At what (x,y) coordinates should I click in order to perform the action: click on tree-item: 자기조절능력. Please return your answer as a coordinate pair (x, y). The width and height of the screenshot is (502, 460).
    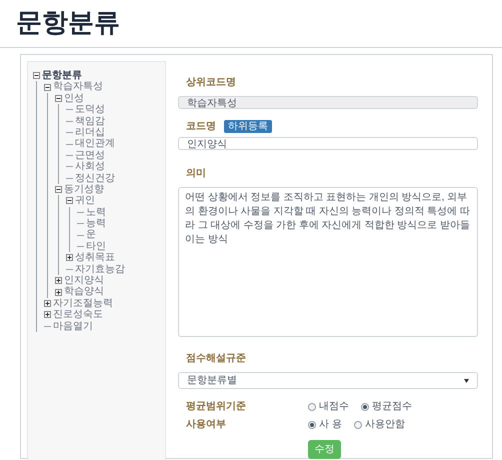
    Looking at the image, I should click on (83, 304).